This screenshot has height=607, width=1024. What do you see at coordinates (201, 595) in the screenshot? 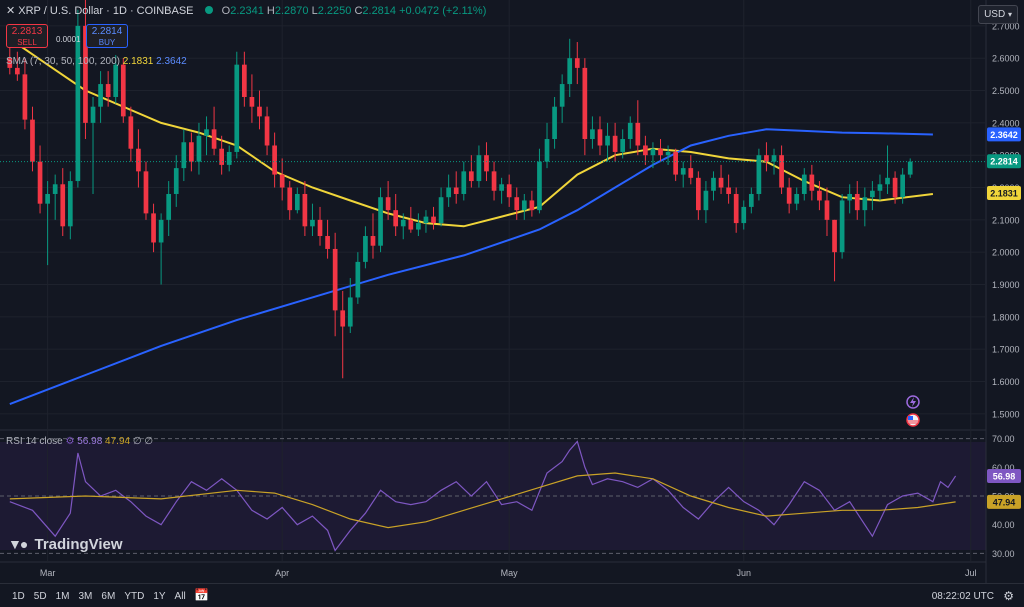
I see `calendar-range-icon: 📅` at bounding box center [201, 595].